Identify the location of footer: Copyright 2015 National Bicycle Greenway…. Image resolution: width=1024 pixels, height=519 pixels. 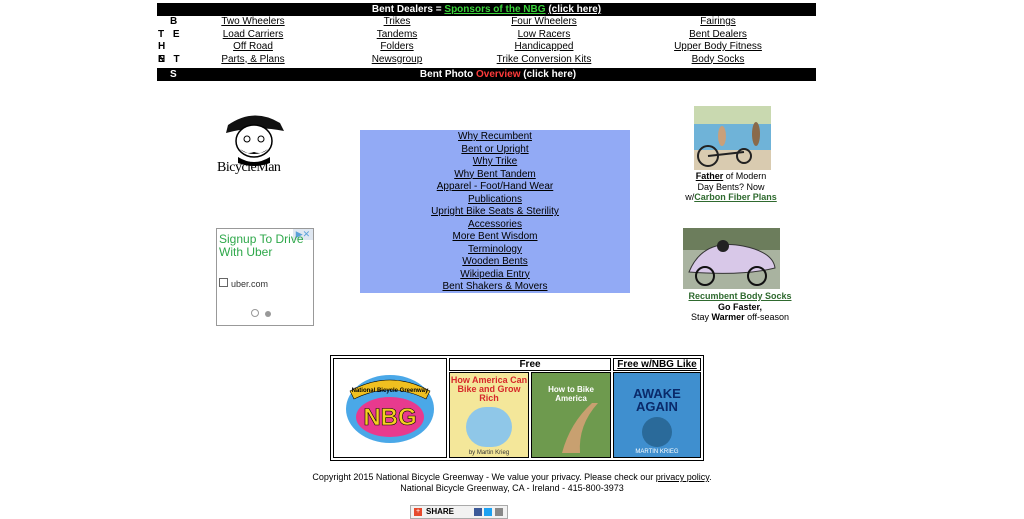
(512, 483).